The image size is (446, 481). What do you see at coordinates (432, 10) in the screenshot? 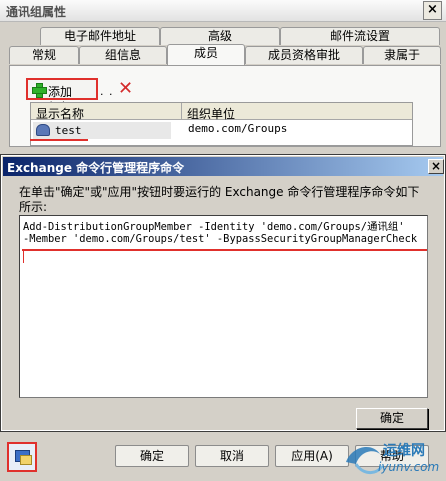
I see `window-close-button: ×` at bounding box center [432, 10].